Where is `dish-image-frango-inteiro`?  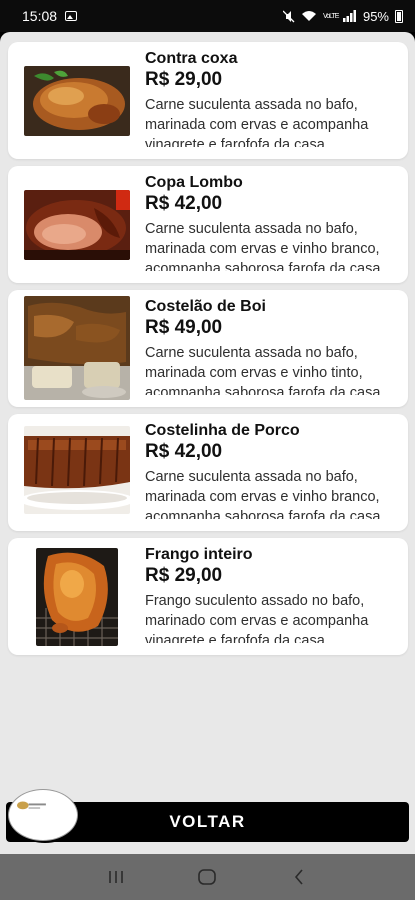
dish-image-frango-inteiro is located at coordinates (77, 597).